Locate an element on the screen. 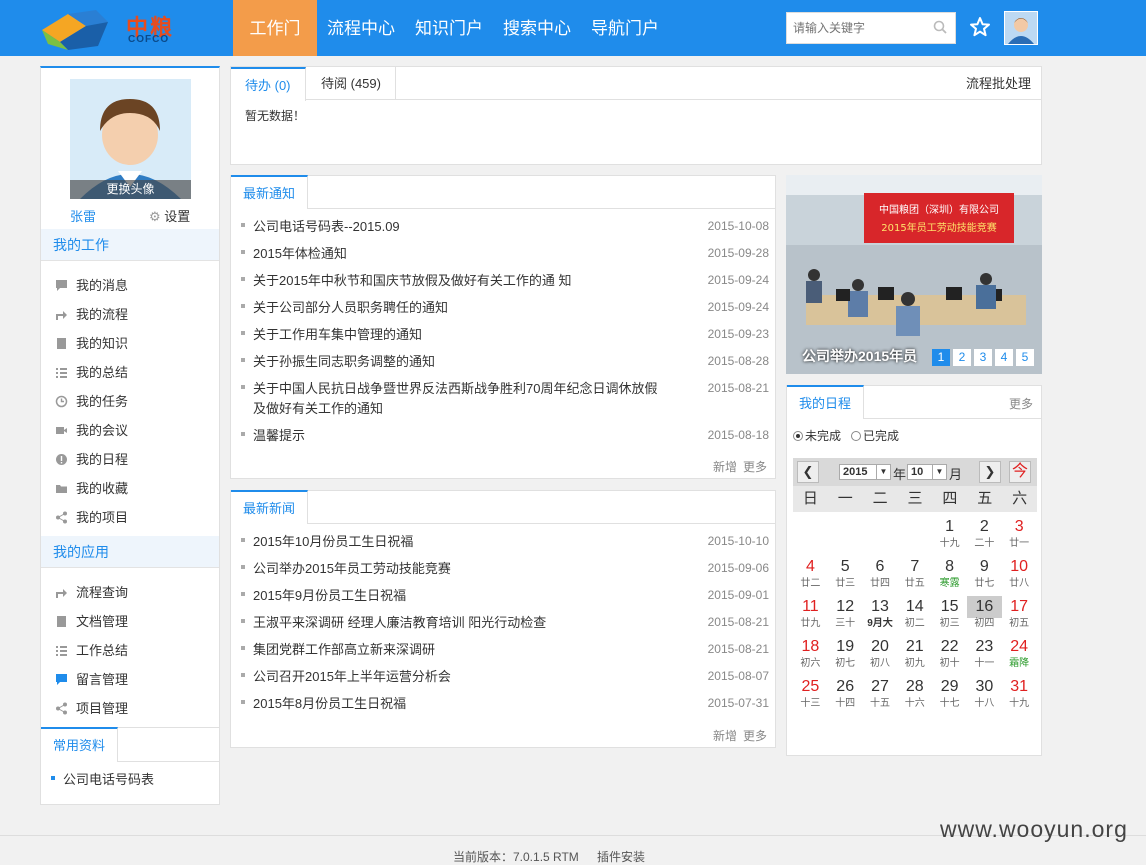  menu-document-management: 文档管理 is located at coordinates (130, 621).